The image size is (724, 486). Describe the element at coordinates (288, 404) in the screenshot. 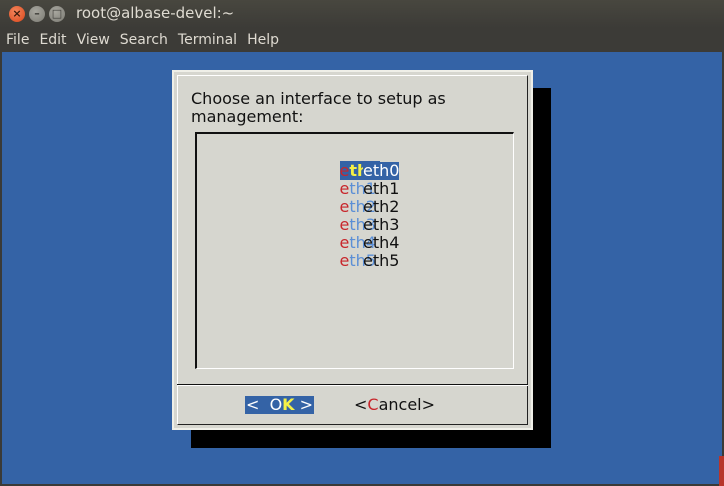

I see `ok-hotkey: K` at that location.